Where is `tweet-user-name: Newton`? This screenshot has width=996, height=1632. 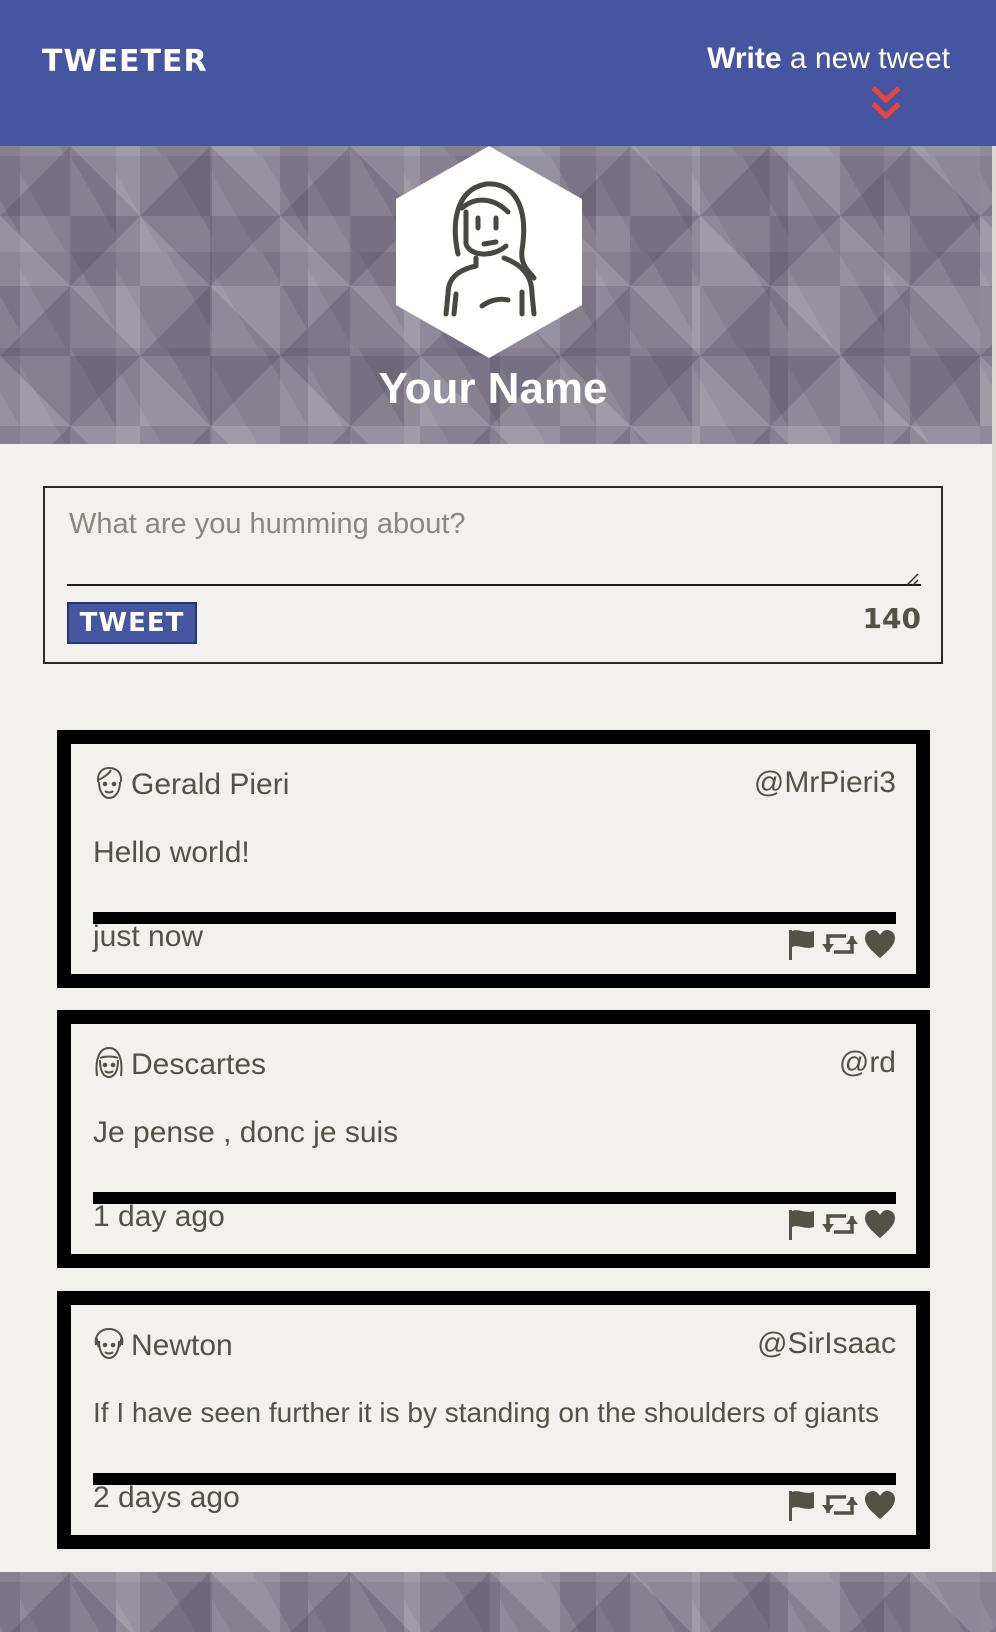 tweet-user-name: Newton is located at coordinates (182, 1346).